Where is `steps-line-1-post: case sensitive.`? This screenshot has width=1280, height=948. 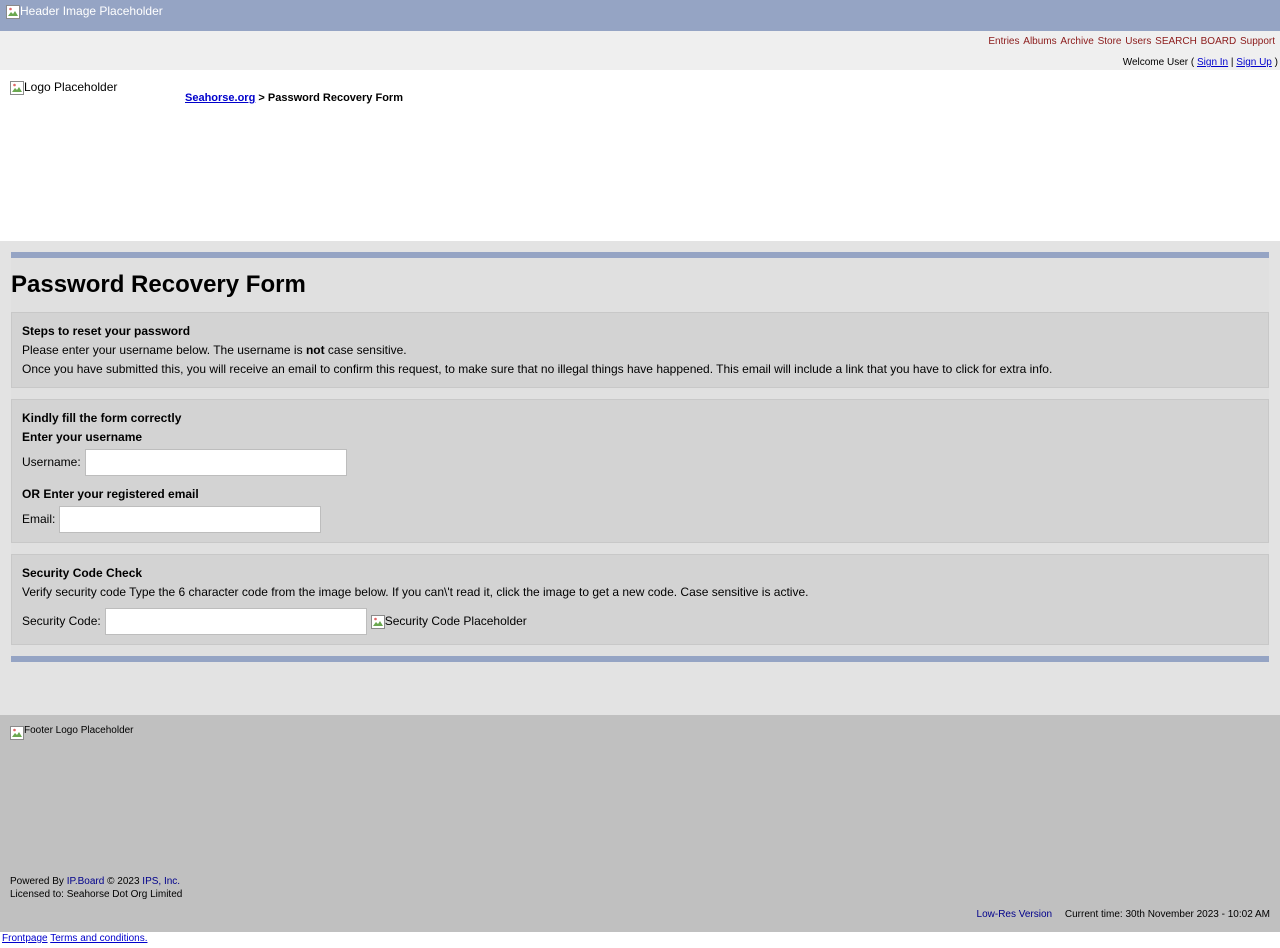
steps-line-1-post: case sensitive. is located at coordinates (365, 350).